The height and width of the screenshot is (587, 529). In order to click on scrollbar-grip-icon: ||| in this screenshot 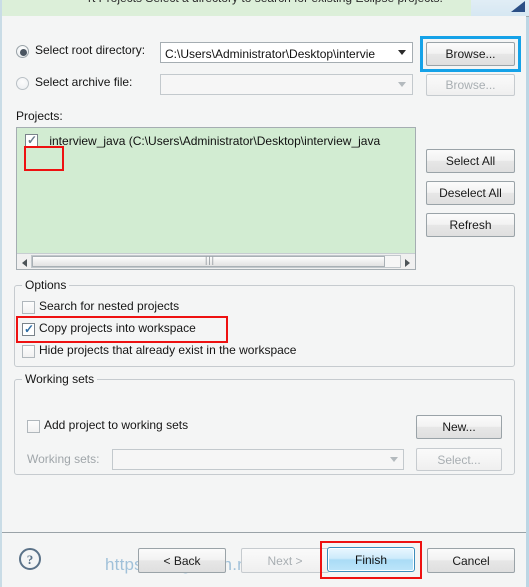, I will do `click(210, 260)`.